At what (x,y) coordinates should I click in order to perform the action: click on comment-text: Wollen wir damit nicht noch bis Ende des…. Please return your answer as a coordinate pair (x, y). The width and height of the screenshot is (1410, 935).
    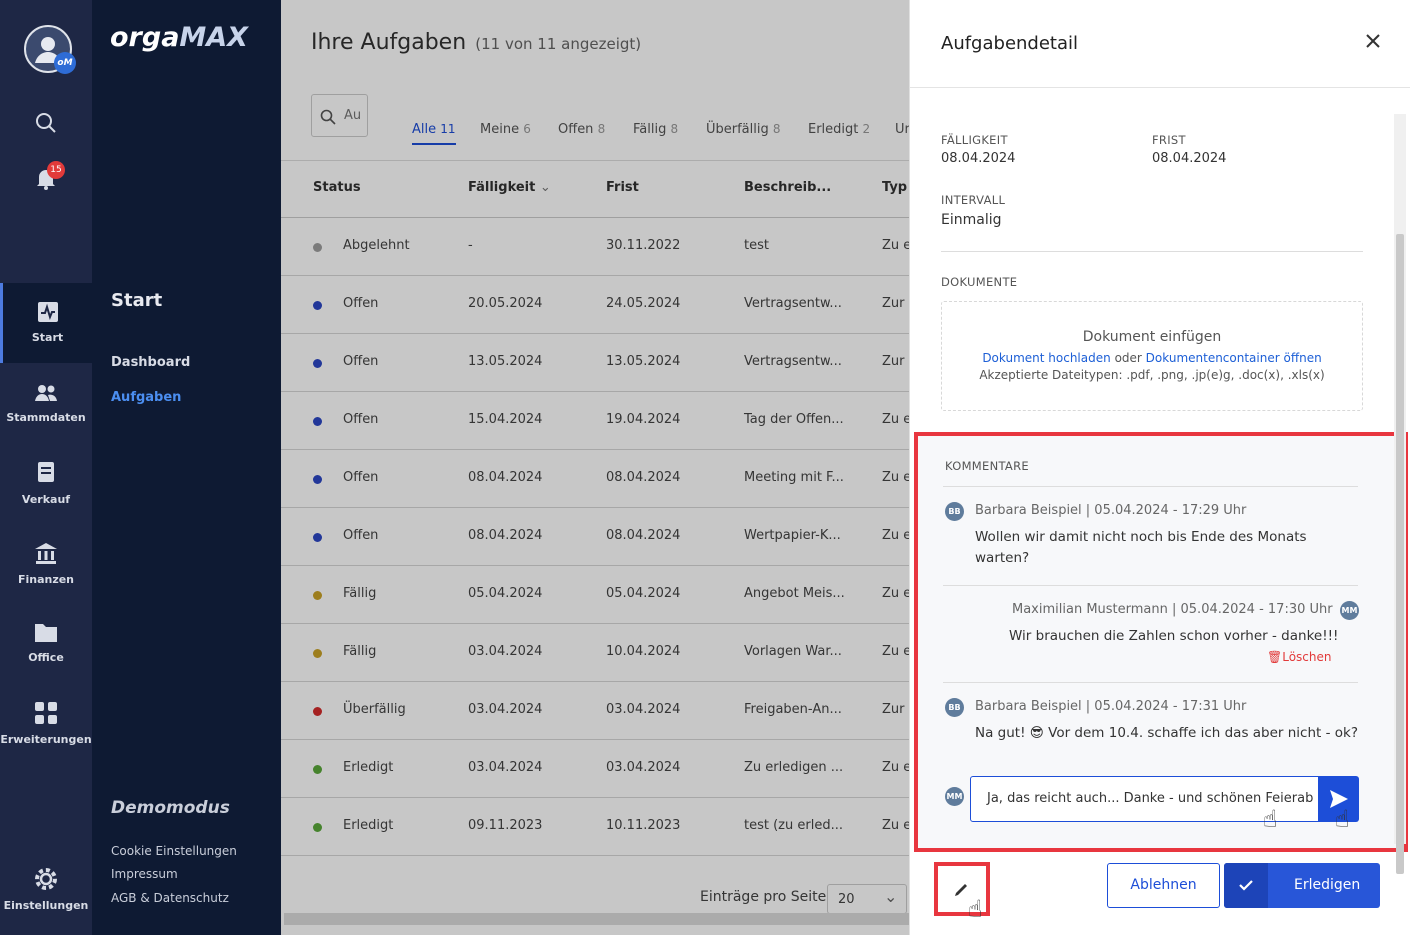
    Looking at the image, I should click on (1141, 547).